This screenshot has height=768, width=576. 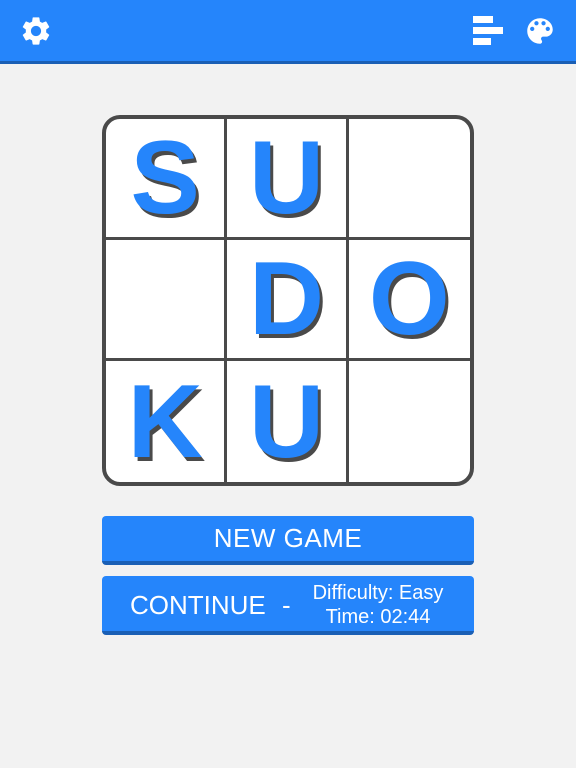 What do you see at coordinates (198, 605) in the screenshot?
I see `continue-label: CONTINUE` at bounding box center [198, 605].